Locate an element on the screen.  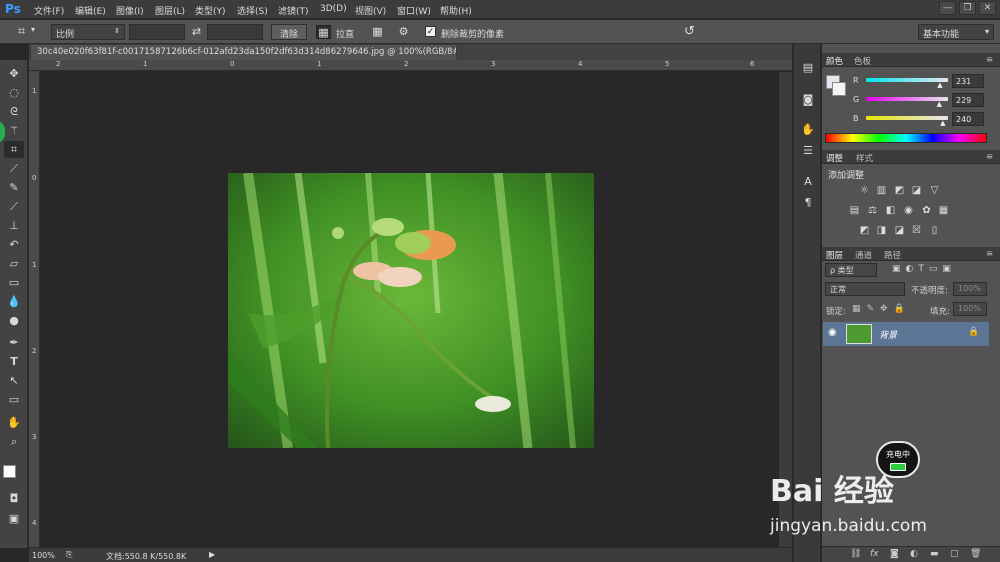
menu-layer: 图层(L) is located at coordinates (170, 10).